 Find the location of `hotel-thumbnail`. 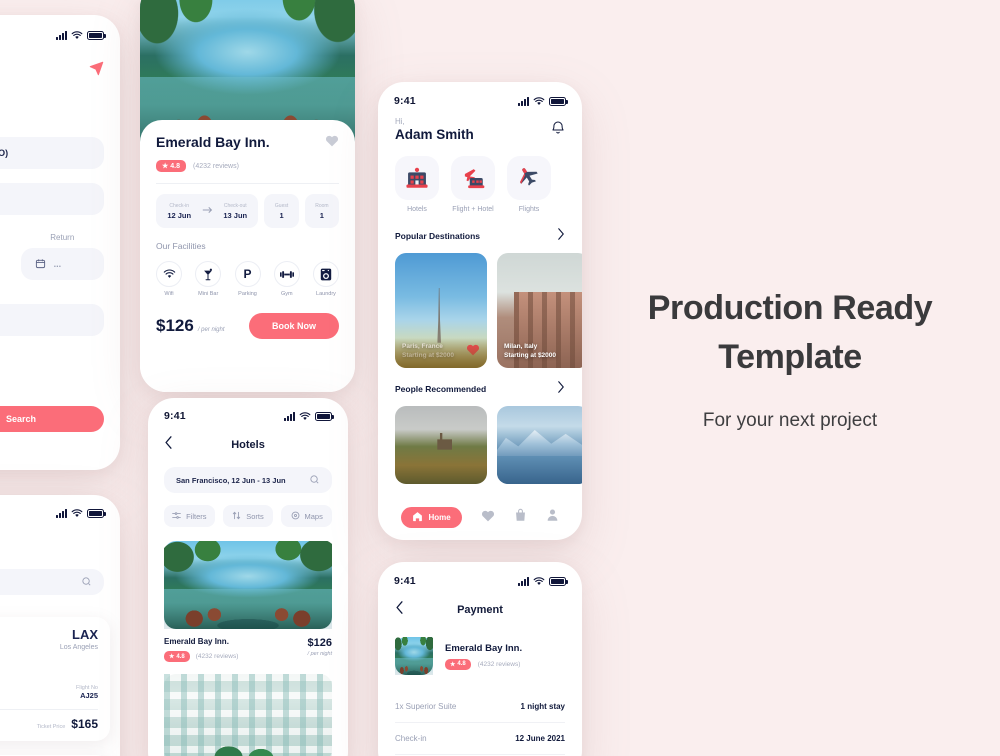

hotel-thumbnail is located at coordinates (248, 715).